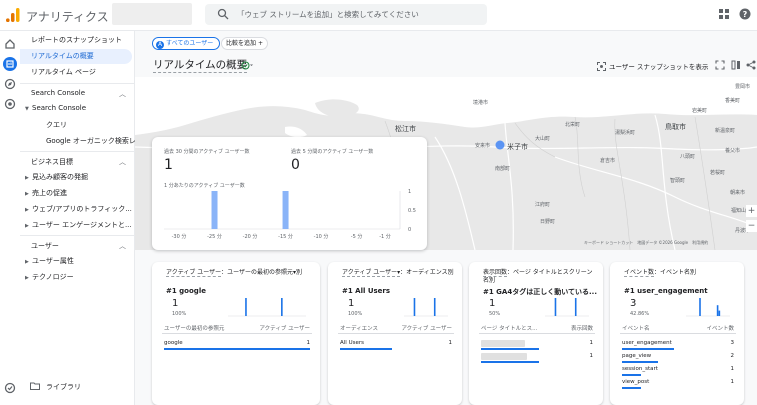 The width and height of the screenshot is (757, 405). Describe the element at coordinates (751, 226) in the screenshot. I see `zoom-out-button: −` at that location.